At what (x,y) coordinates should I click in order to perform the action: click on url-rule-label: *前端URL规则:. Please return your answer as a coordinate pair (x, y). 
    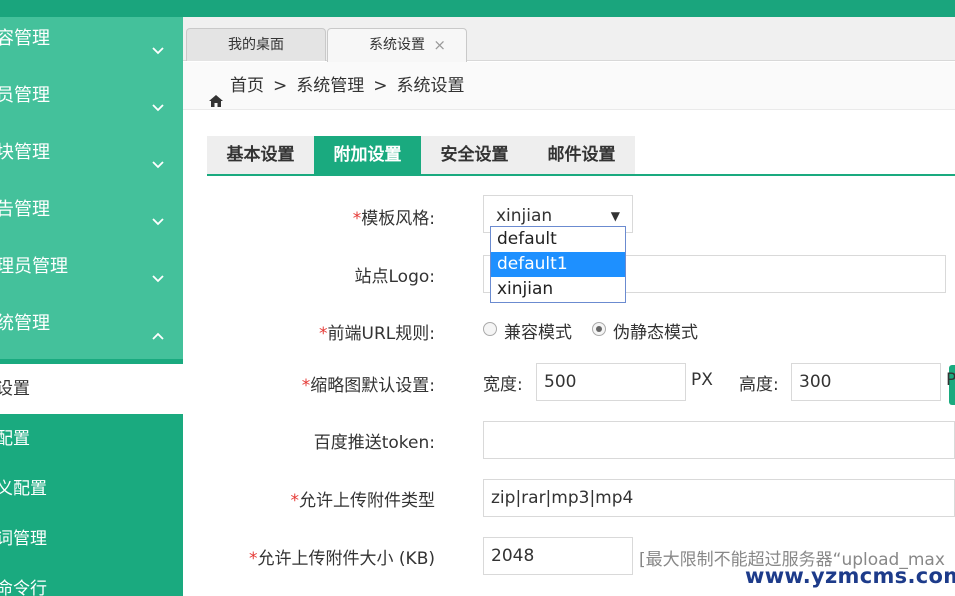
    Looking at the image, I should click on (377, 334).